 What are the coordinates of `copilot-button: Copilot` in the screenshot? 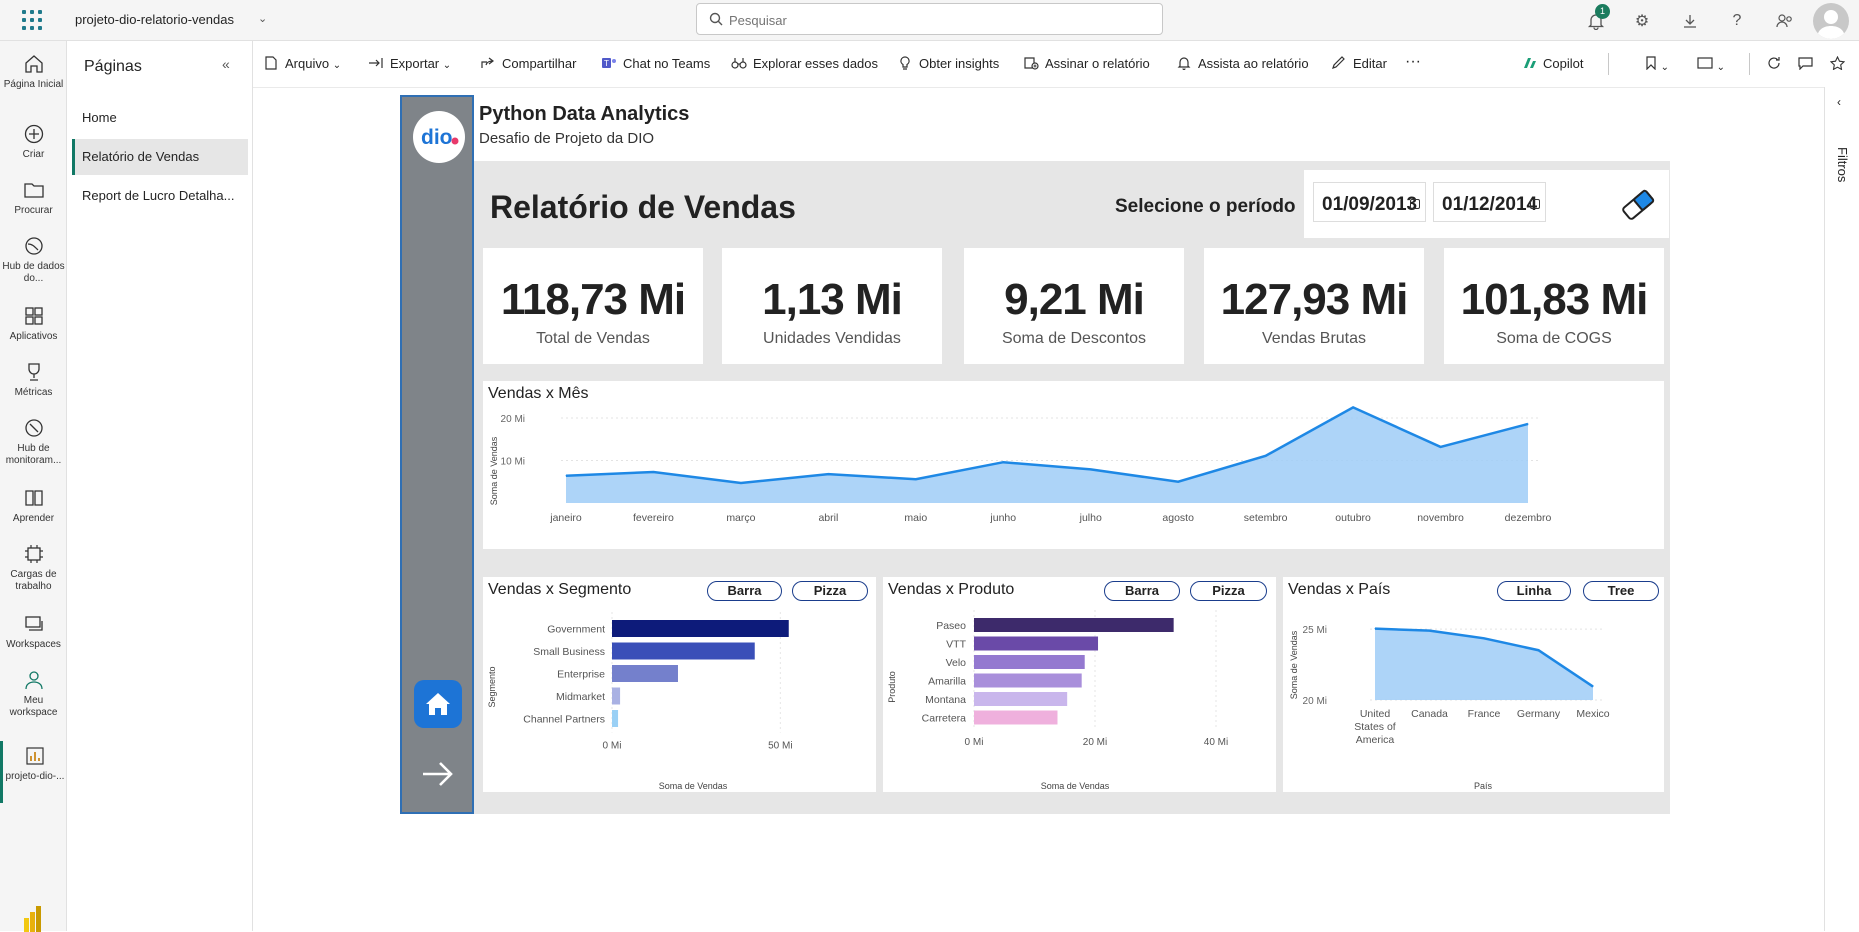 It's located at (1552, 63).